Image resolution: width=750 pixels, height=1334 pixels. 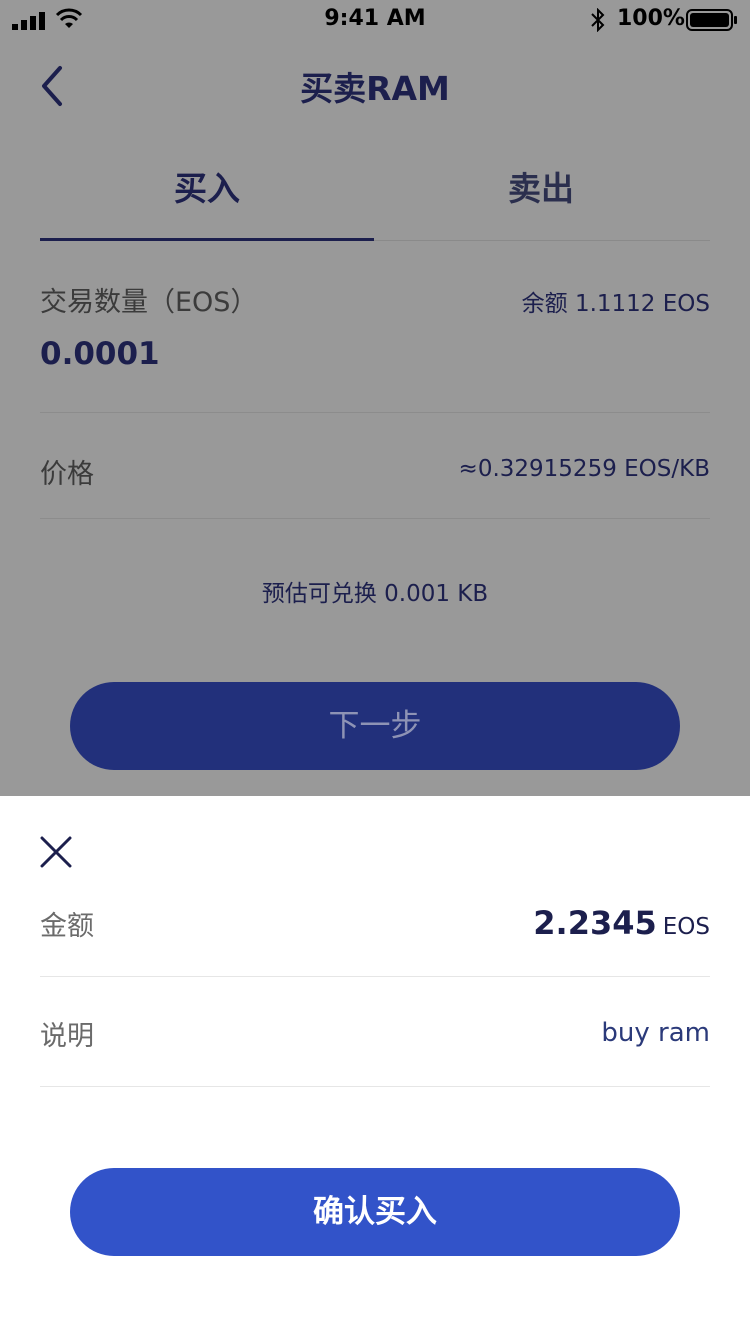 What do you see at coordinates (711, 20) in the screenshot?
I see `battery-icon` at bounding box center [711, 20].